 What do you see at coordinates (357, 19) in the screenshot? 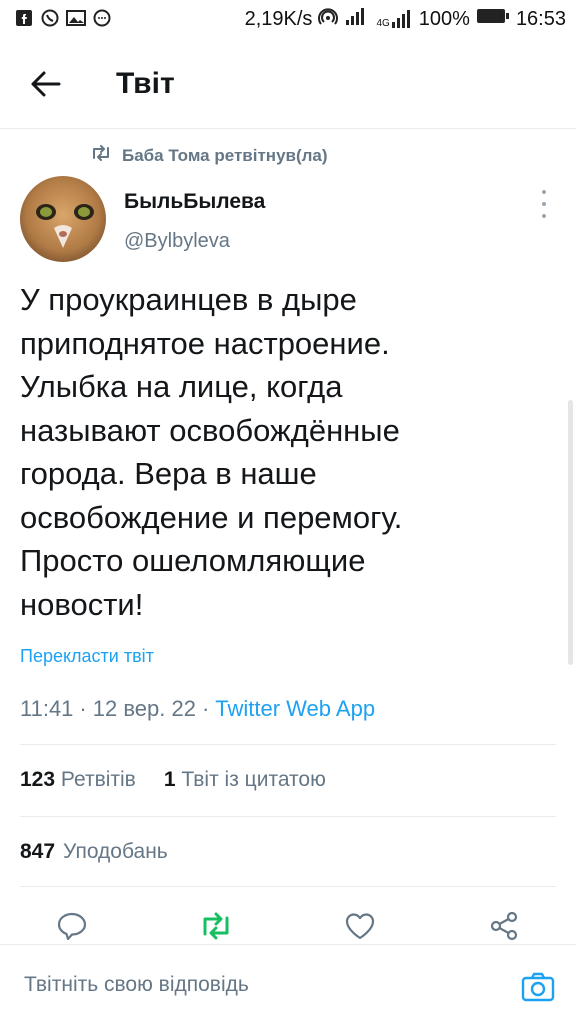
I see `signal-icon` at bounding box center [357, 19].